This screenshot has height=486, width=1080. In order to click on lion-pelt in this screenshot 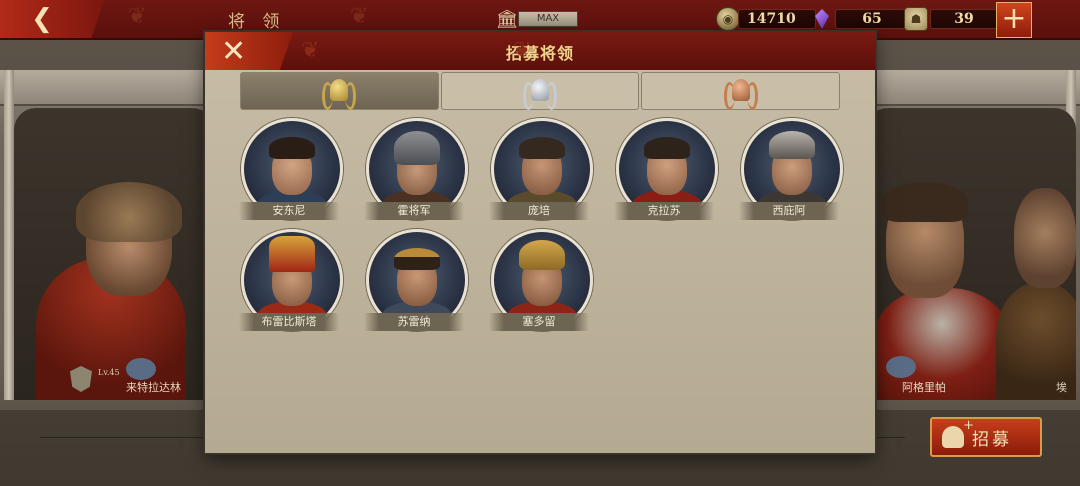, I will do `click(129, 212)`.